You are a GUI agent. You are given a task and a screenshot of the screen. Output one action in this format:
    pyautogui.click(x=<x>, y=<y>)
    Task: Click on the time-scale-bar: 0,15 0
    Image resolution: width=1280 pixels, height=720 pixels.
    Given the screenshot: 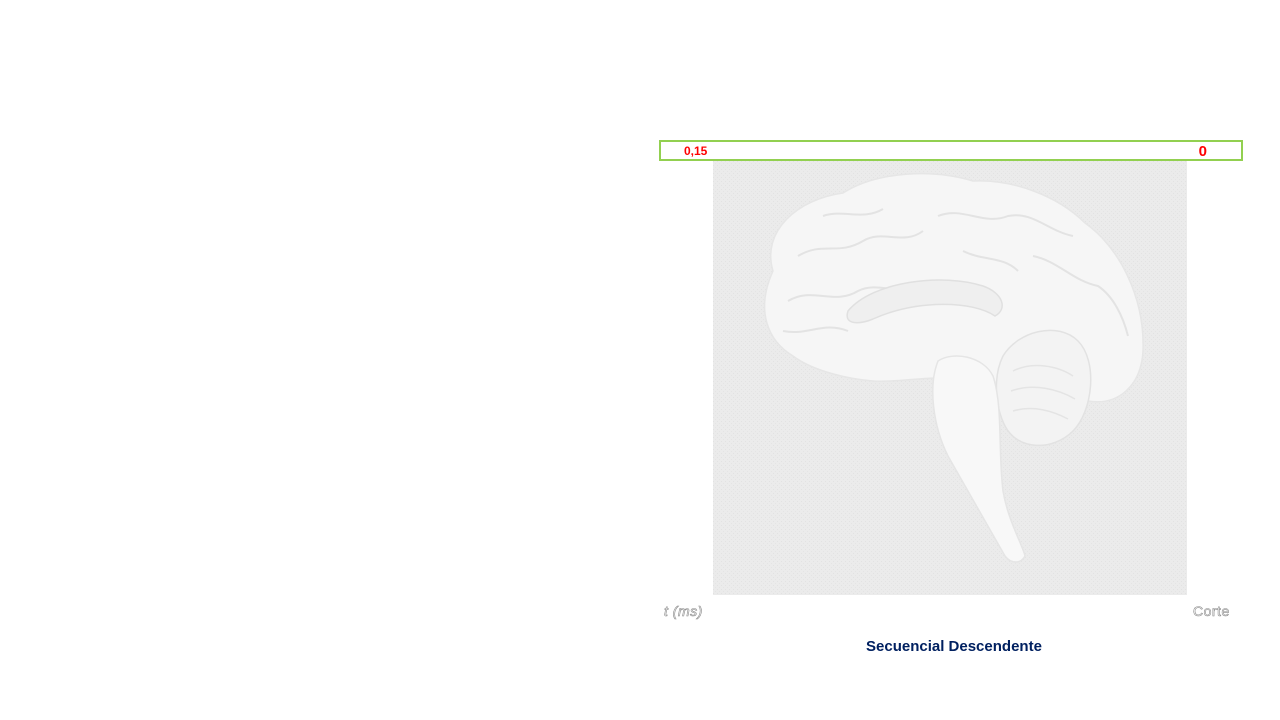 What is the action you would take?
    pyautogui.click(x=951, y=150)
    